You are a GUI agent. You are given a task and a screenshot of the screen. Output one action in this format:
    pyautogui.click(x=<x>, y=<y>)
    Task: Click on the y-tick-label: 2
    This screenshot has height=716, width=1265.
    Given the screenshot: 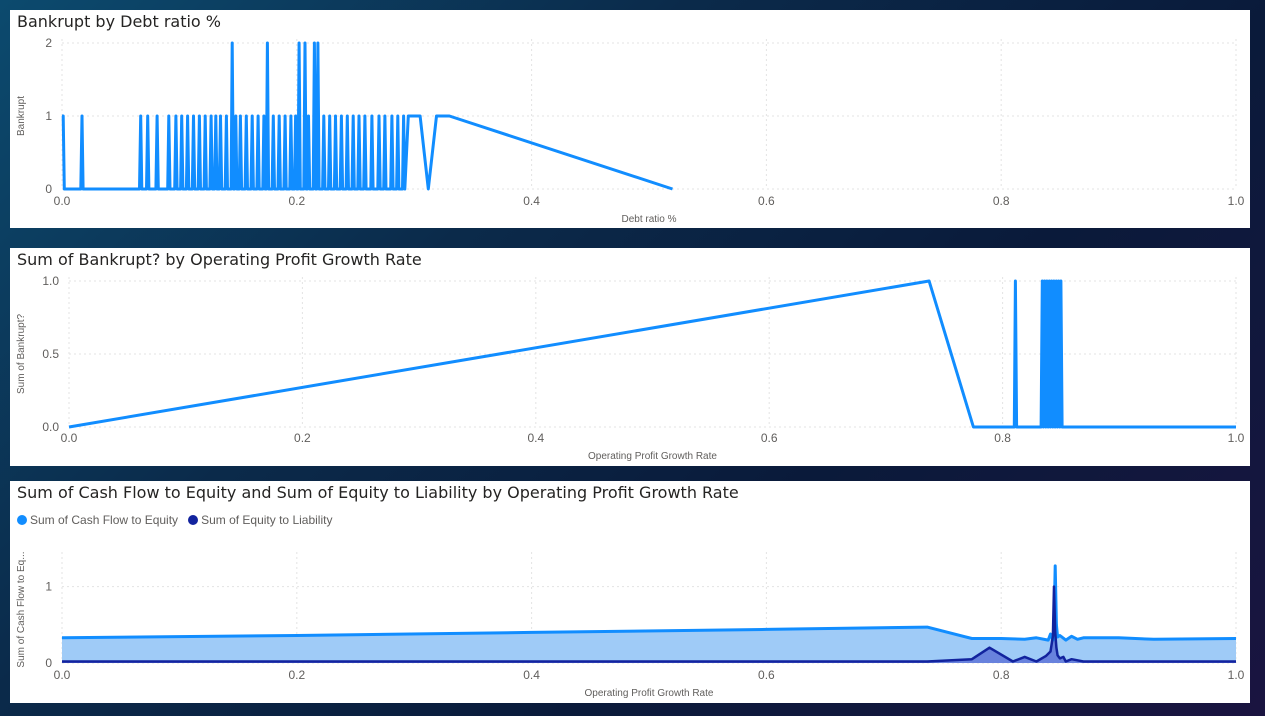 What is the action you would take?
    pyautogui.click(x=48, y=43)
    